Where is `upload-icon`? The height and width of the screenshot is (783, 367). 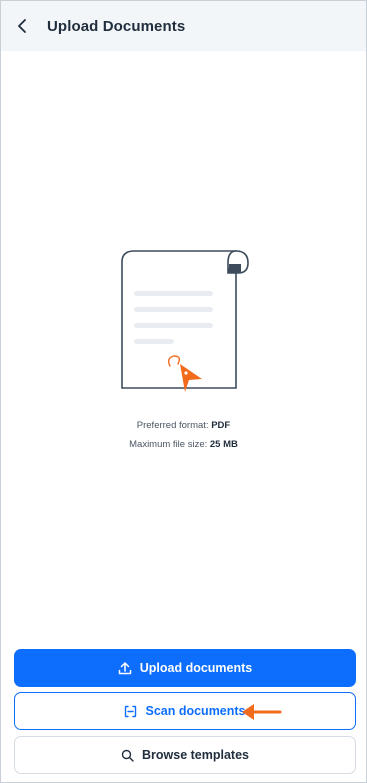
upload-icon is located at coordinates (125, 668).